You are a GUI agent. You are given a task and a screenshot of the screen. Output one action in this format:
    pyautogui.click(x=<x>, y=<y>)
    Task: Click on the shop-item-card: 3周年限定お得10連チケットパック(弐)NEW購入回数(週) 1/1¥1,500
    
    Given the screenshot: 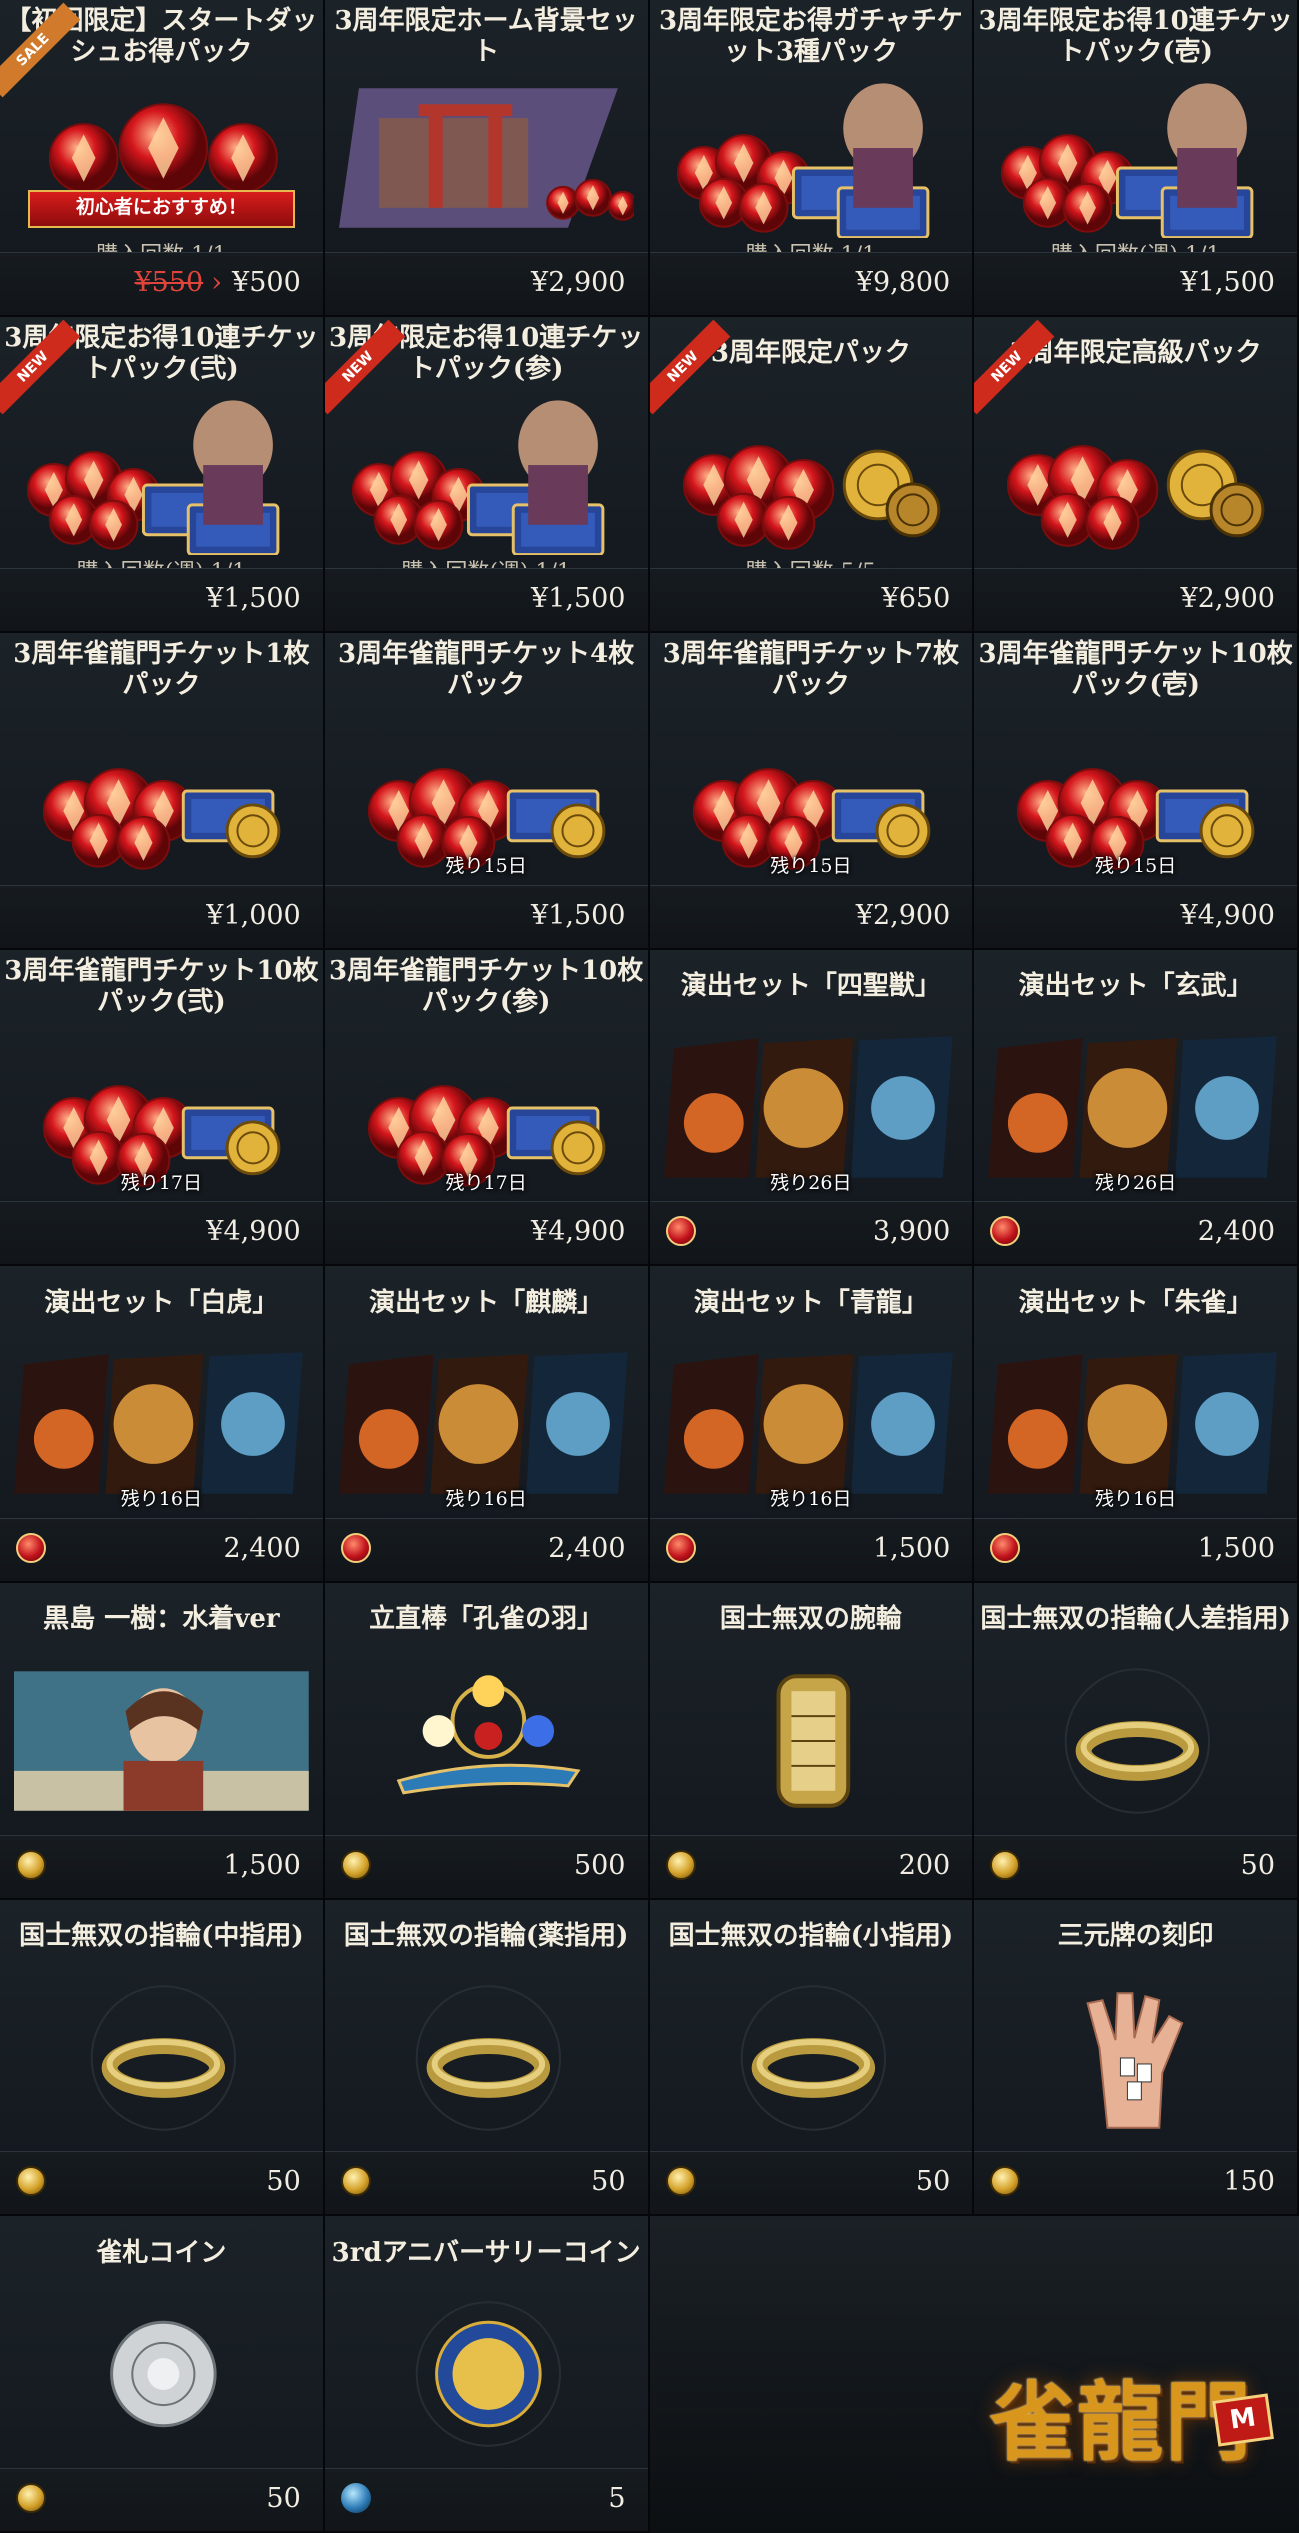 What is the action you would take?
    pyautogui.click(x=162, y=475)
    